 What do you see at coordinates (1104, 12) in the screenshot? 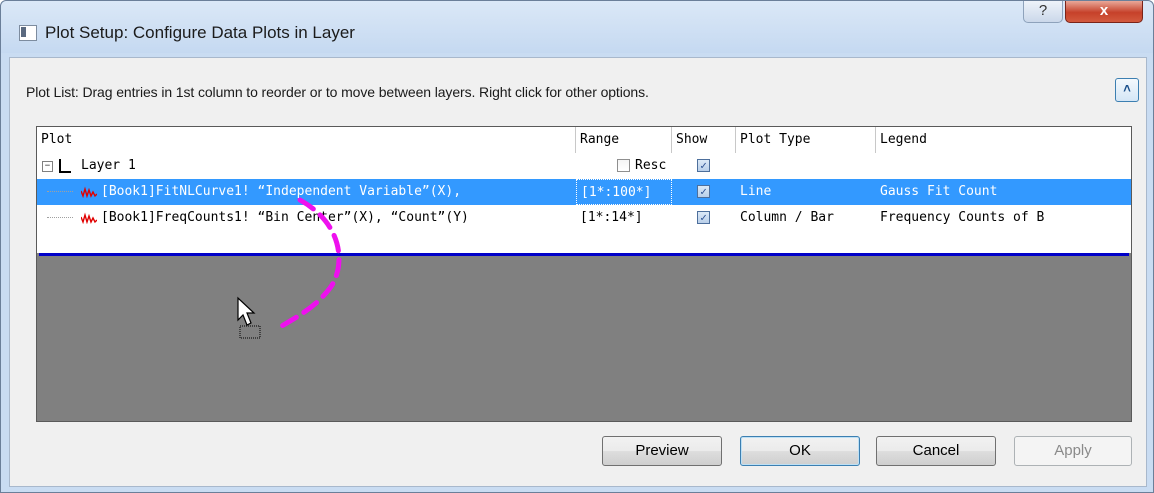
I see `close-button: x` at bounding box center [1104, 12].